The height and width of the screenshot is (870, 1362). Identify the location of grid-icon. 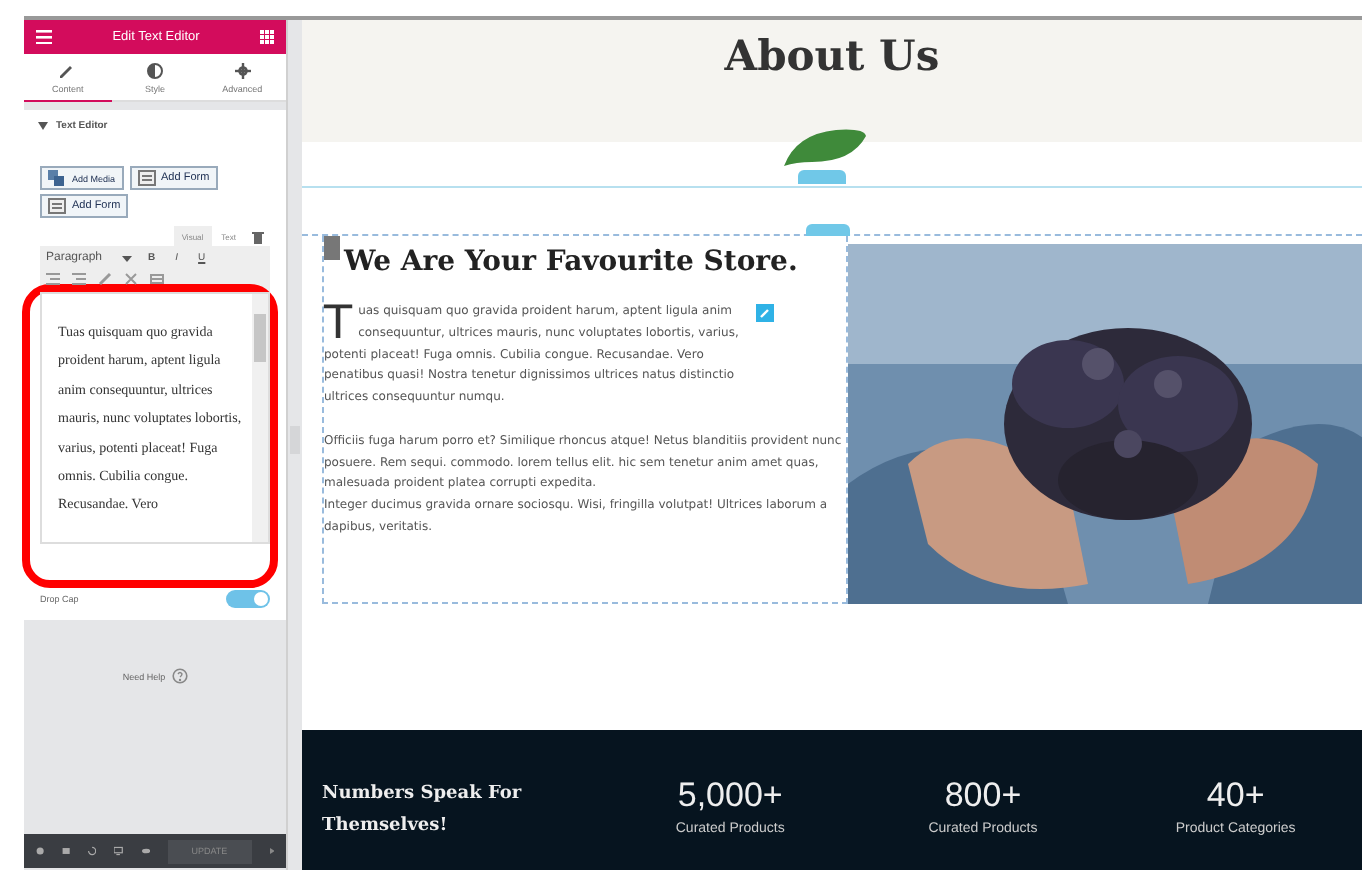
(266, 37).